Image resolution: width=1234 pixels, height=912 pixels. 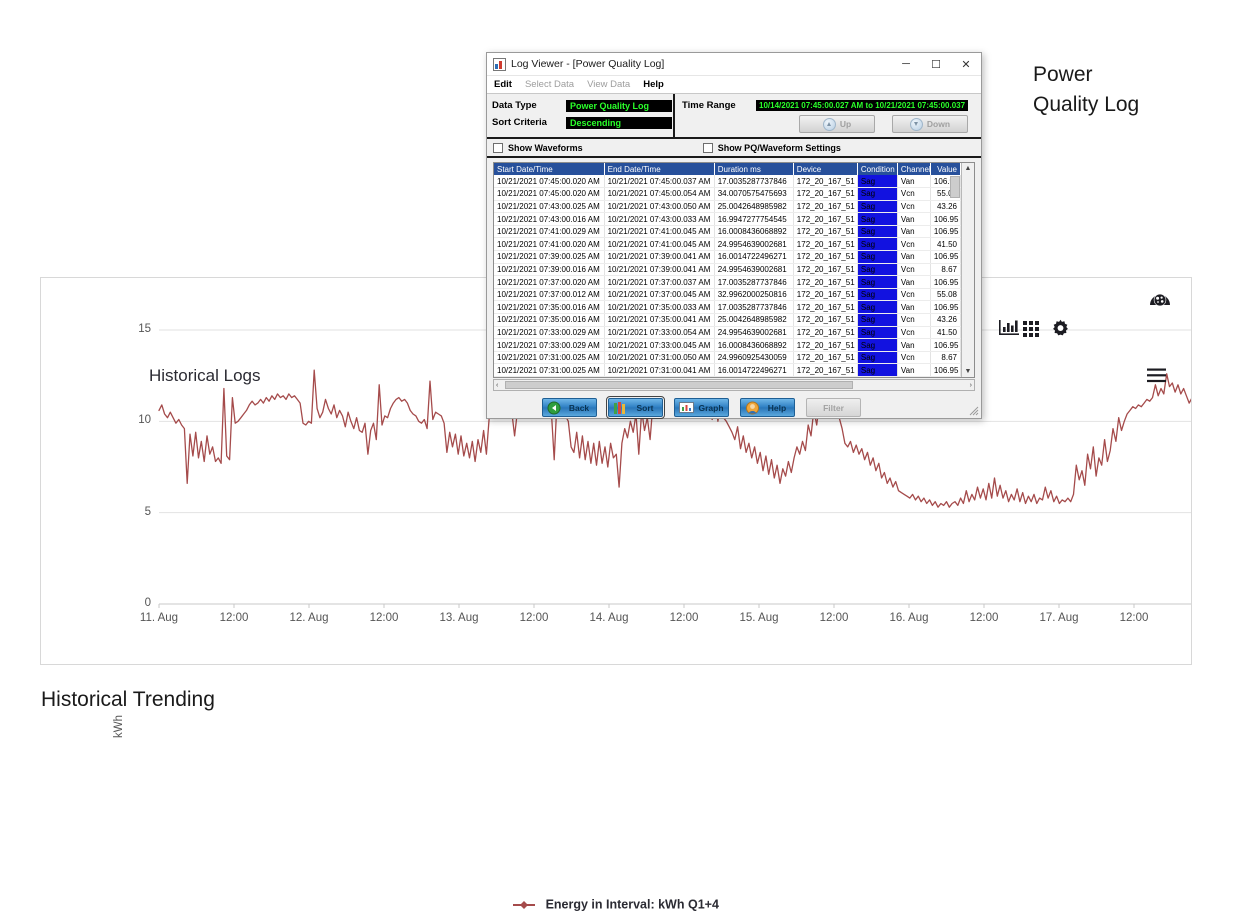 I want to click on sort-criteria-value: Descending, so click(x=619, y=122).